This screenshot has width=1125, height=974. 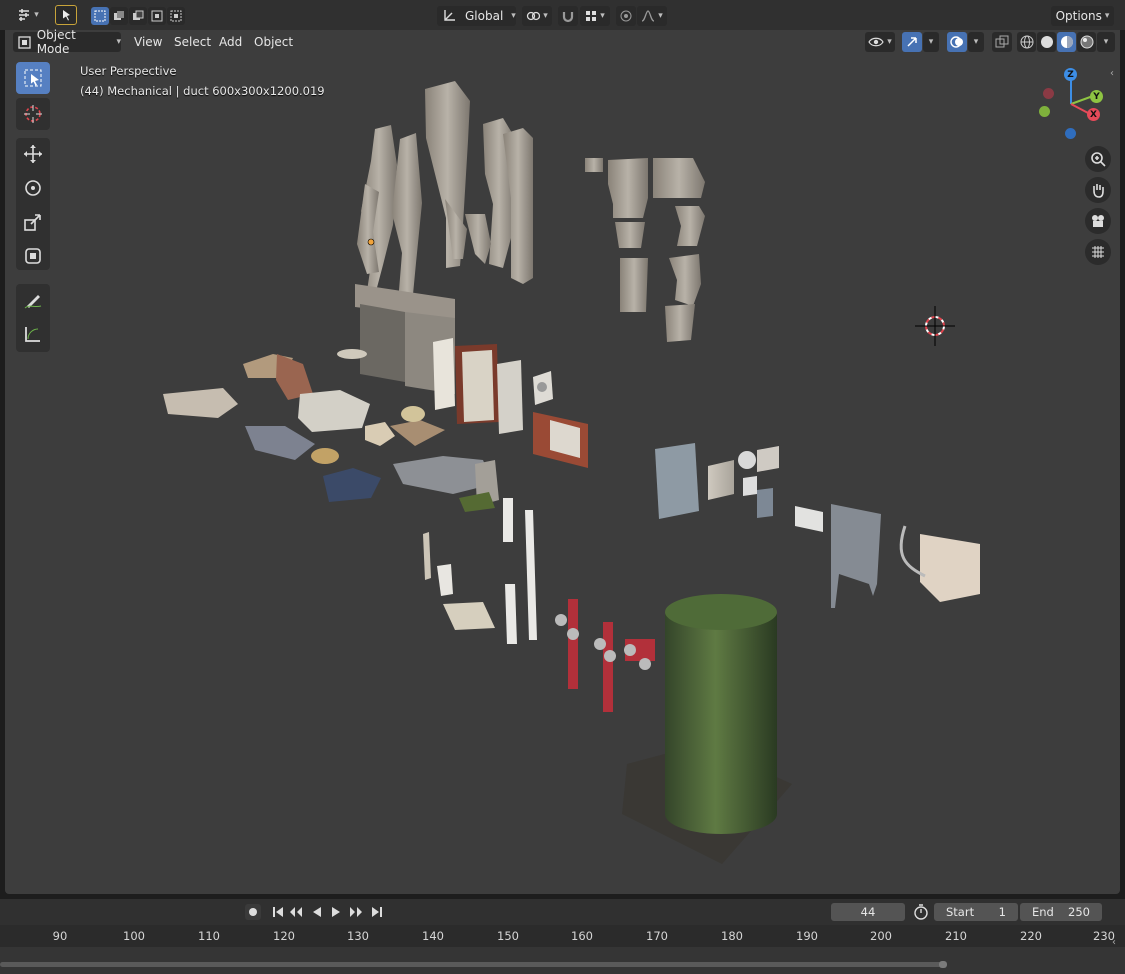 What do you see at coordinates (1046, 42) in the screenshot?
I see `shading-solid-button` at bounding box center [1046, 42].